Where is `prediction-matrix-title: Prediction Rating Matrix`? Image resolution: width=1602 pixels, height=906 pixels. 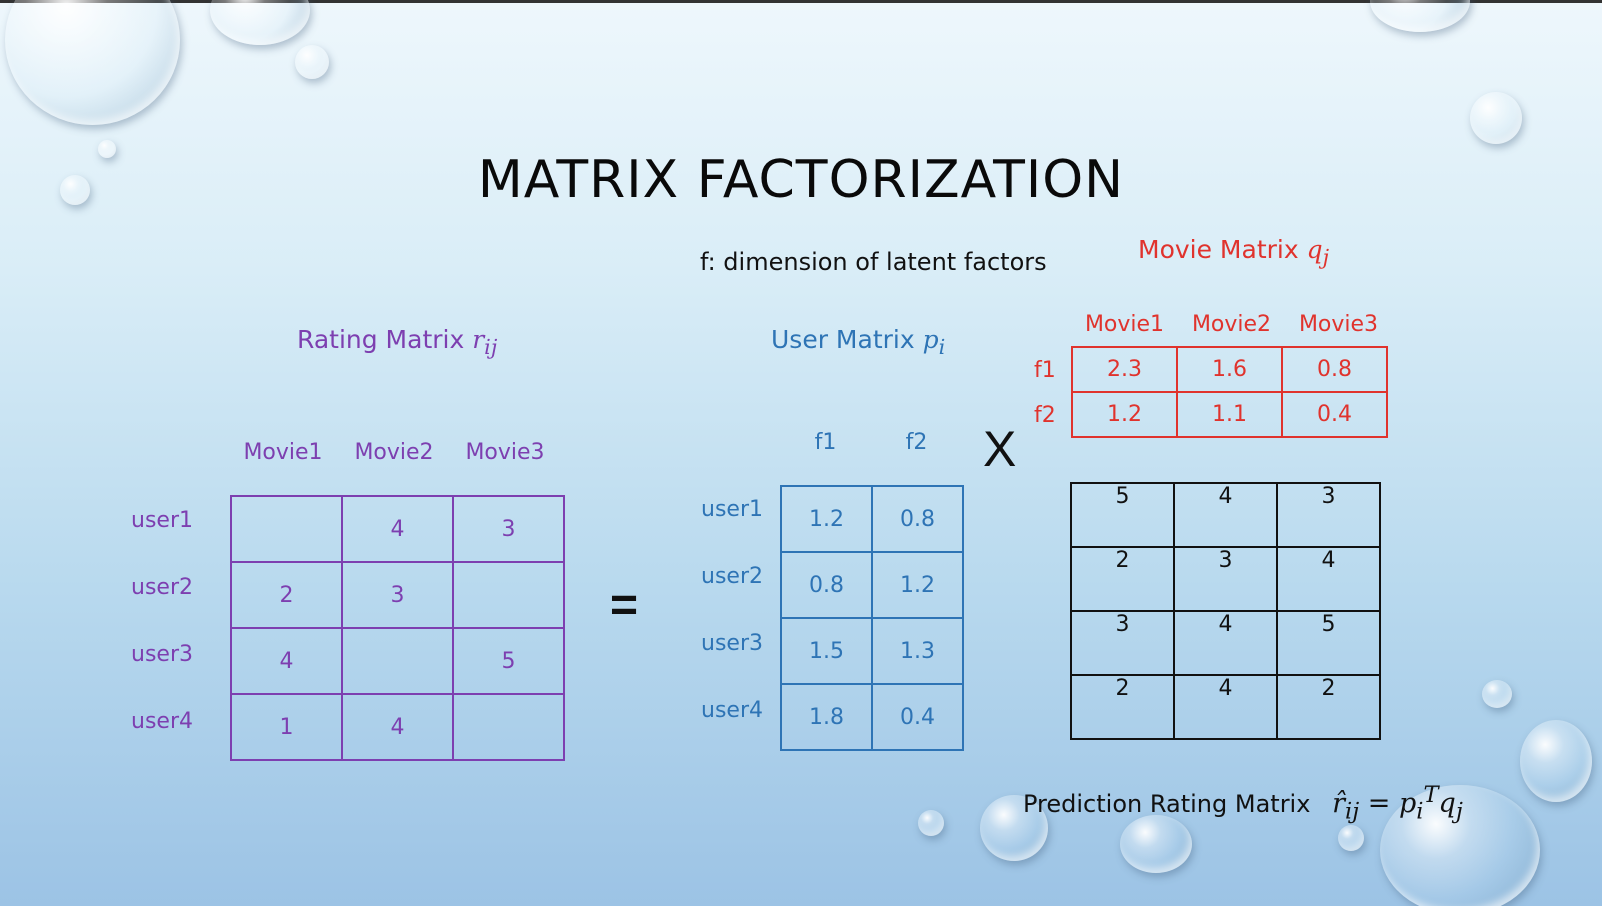 prediction-matrix-title: Prediction Rating Matrix is located at coordinates (1167, 804).